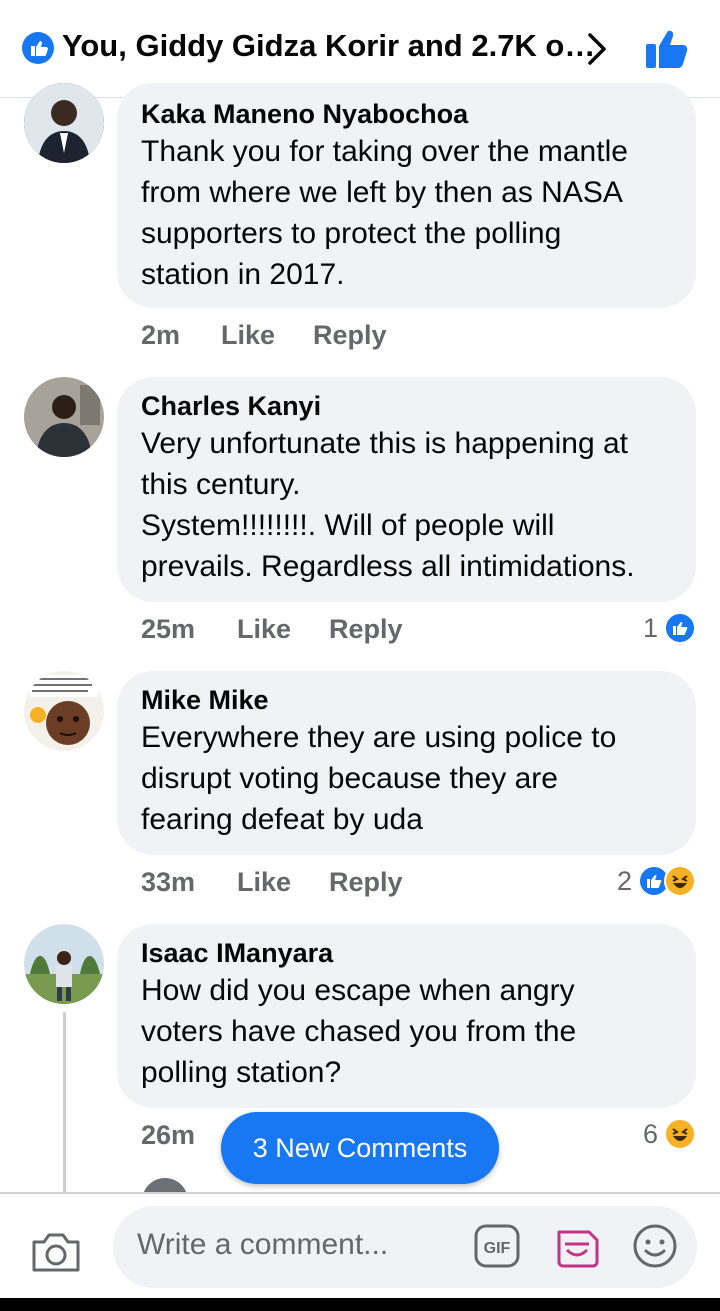 The image size is (720, 1311). What do you see at coordinates (624, 880) in the screenshot?
I see `reaction-count: 2` at bounding box center [624, 880].